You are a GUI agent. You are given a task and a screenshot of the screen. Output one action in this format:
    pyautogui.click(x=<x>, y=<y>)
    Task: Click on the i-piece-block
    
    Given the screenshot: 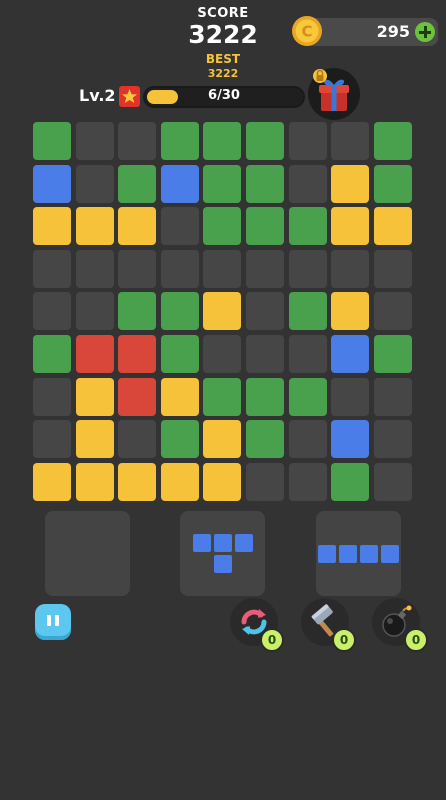 What is the action you would take?
    pyautogui.click(x=390, y=554)
    